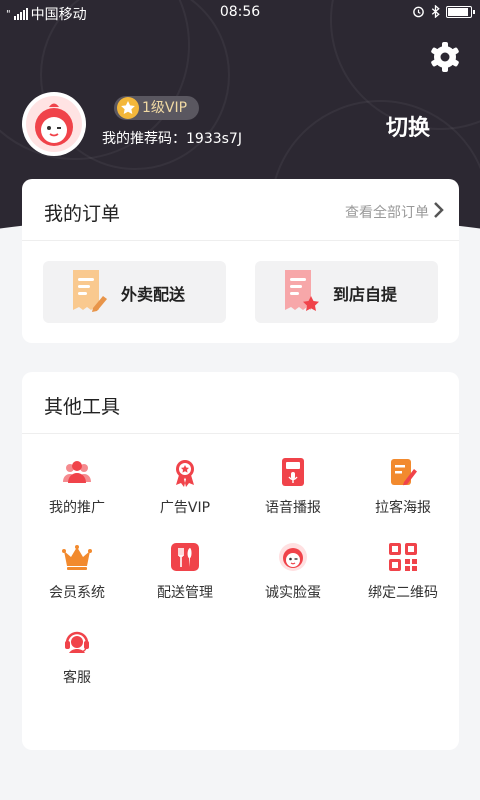  Describe the element at coordinates (240, 210) in the screenshot. I see `orders-header: 我的订单 查看全部订单` at that location.